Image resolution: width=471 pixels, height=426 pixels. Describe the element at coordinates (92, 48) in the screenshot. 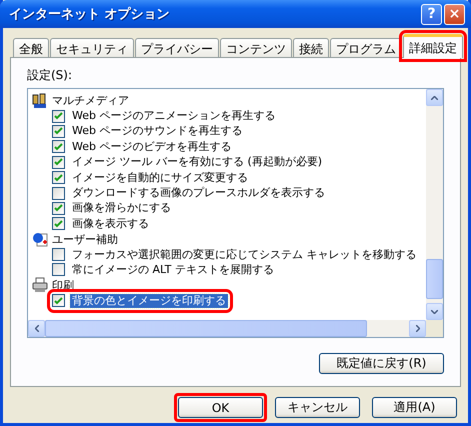

I see `tab: セキュリティ` at that location.